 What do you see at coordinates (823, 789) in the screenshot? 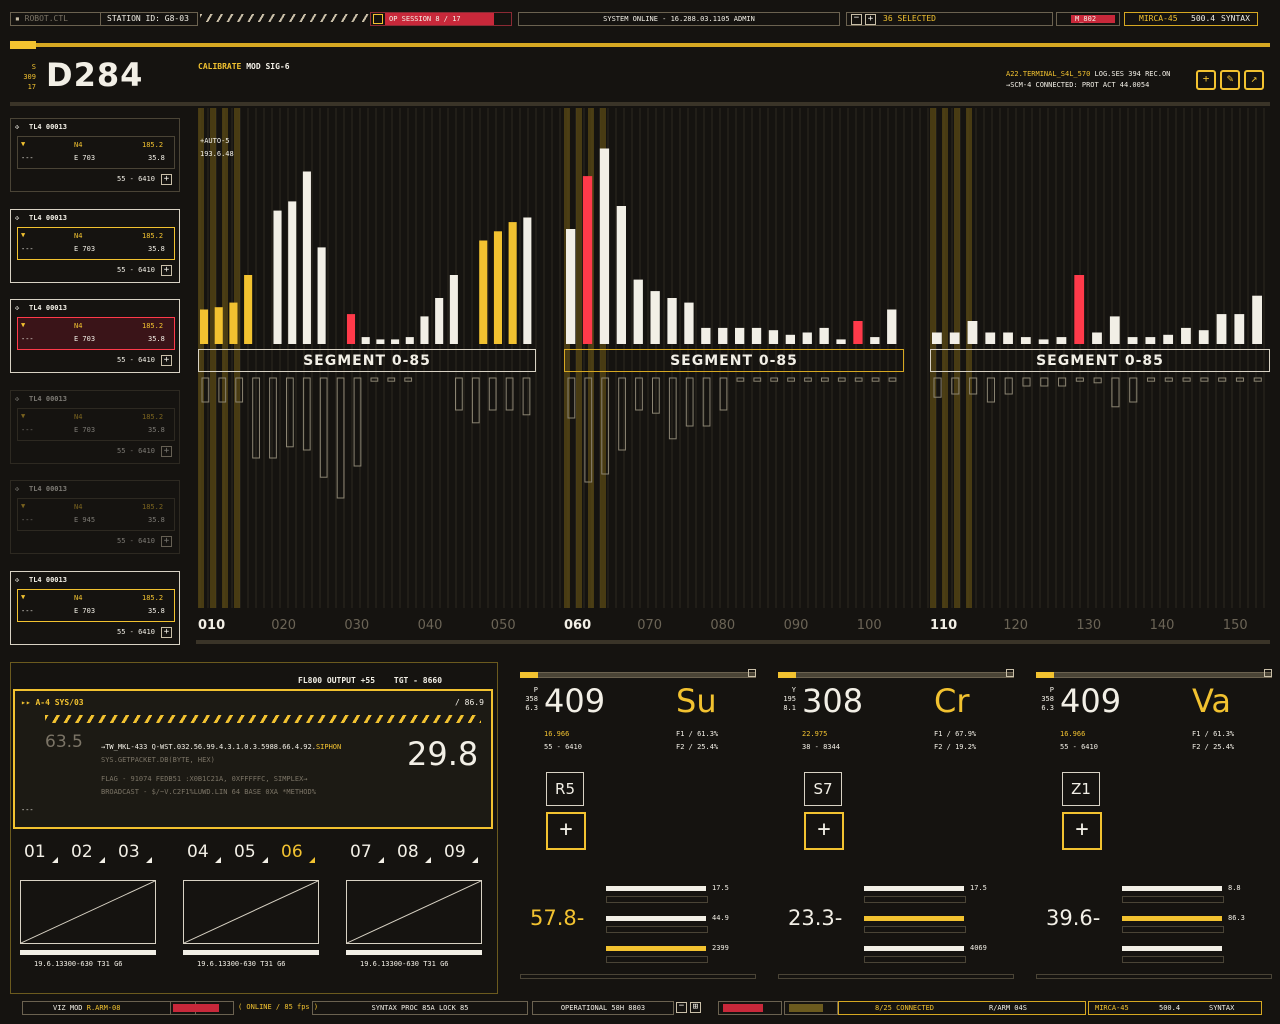
I see `element-tag: S7` at bounding box center [823, 789].